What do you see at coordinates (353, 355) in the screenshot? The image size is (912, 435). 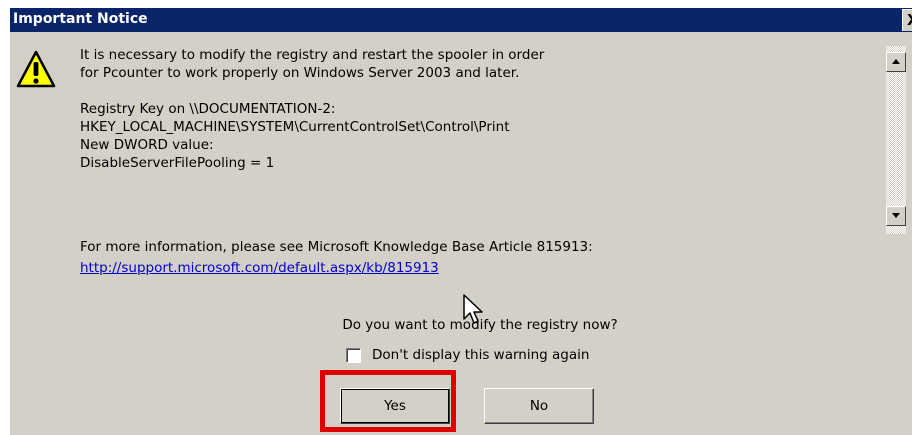 I see `dont-display-checkbox` at bounding box center [353, 355].